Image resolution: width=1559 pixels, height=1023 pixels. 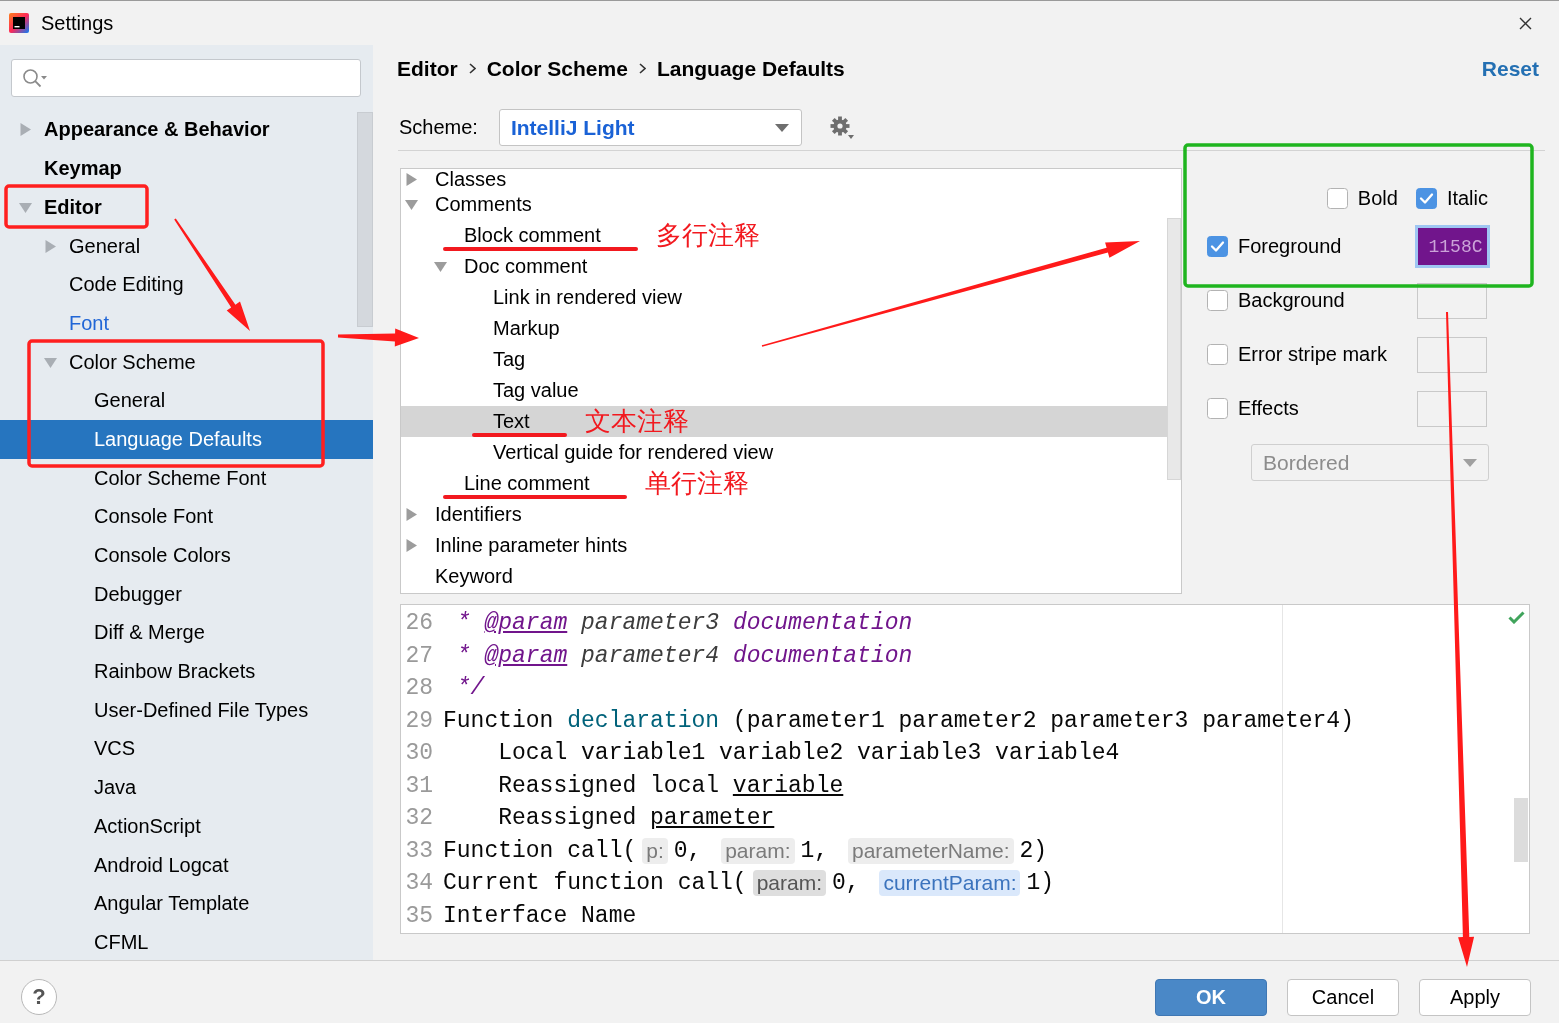 I want to click on code-text: 2), so click(x=1033, y=850).